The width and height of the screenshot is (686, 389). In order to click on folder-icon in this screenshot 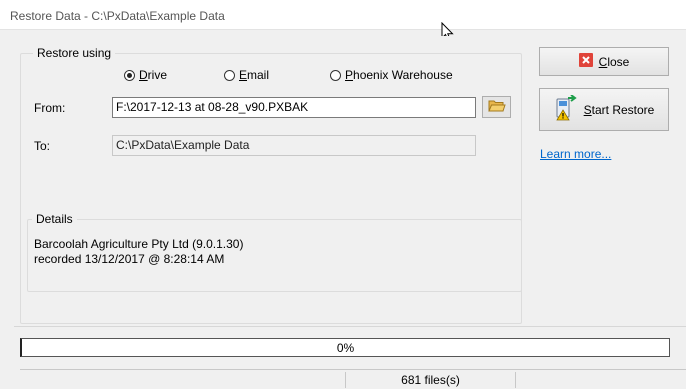, I will do `click(496, 107)`.